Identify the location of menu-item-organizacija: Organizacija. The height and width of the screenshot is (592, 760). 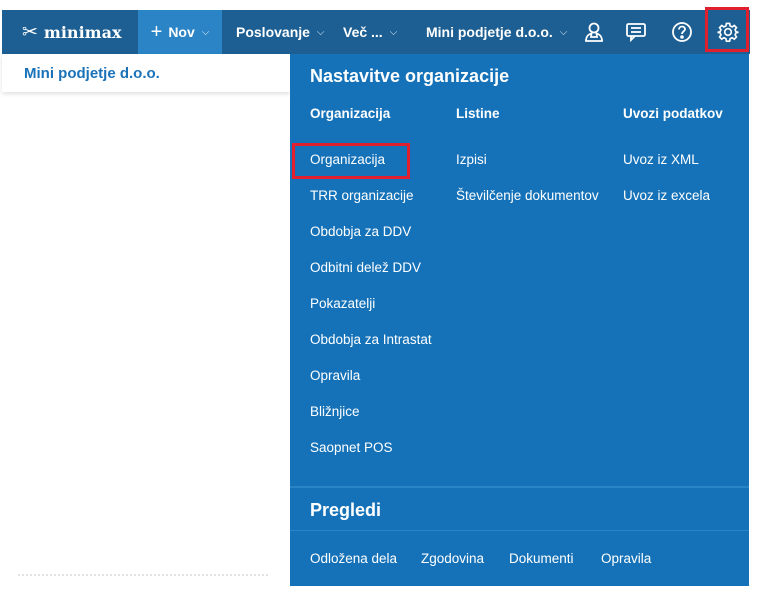
(347, 159).